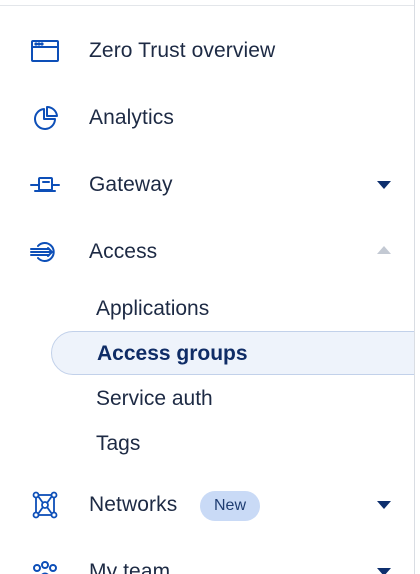 The height and width of the screenshot is (574, 420). What do you see at coordinates (207, 252) in the screenshot?
I see `sidebar-item-access: Access` at bounding box center [207, 252].